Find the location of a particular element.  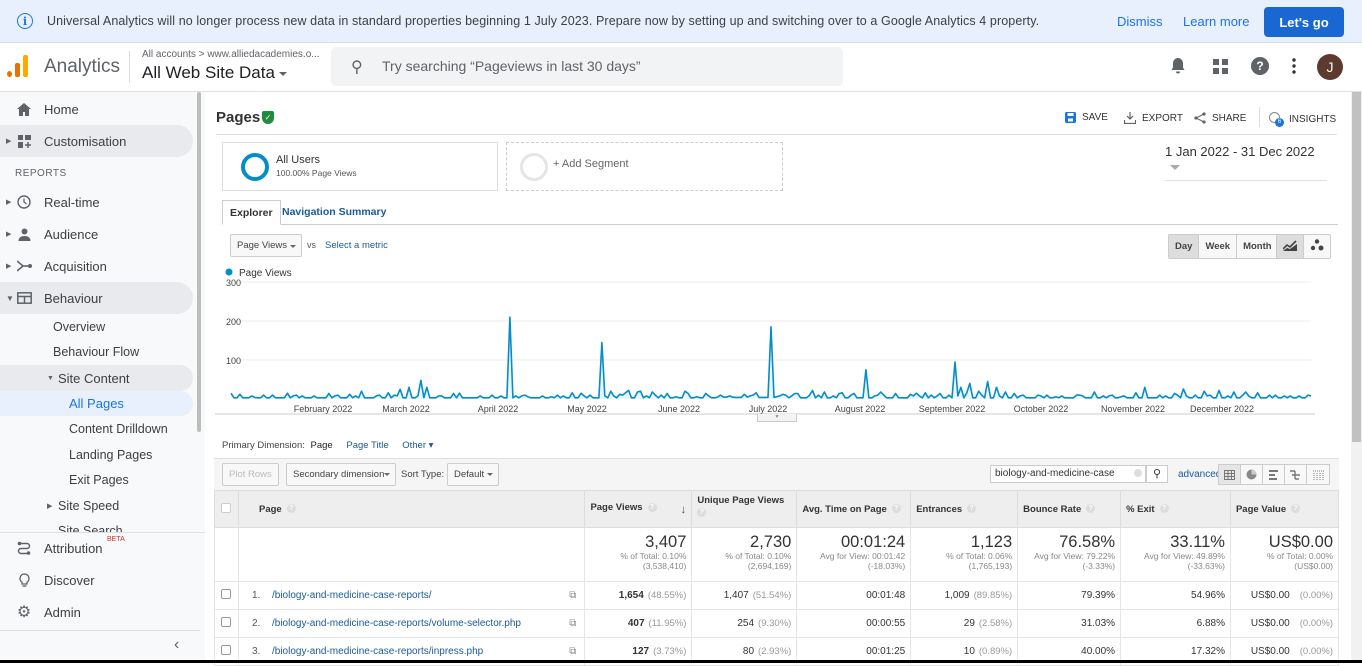

sidebar-item-customisation: ▶ Customisation is located at coordinates (96, 141).